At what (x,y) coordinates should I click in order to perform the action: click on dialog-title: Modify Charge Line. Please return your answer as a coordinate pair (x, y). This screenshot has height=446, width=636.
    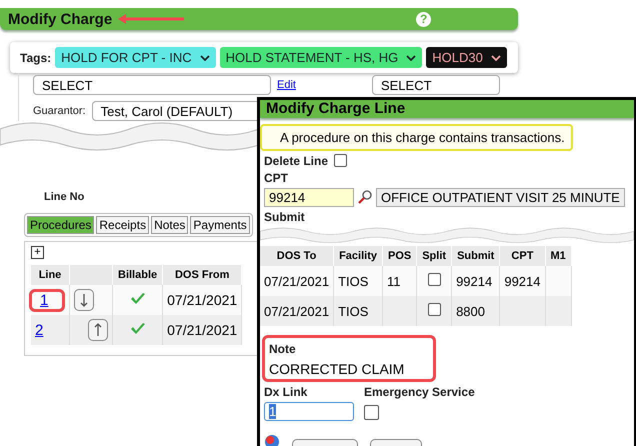
    Looking at the image, I should click on (447, 109).